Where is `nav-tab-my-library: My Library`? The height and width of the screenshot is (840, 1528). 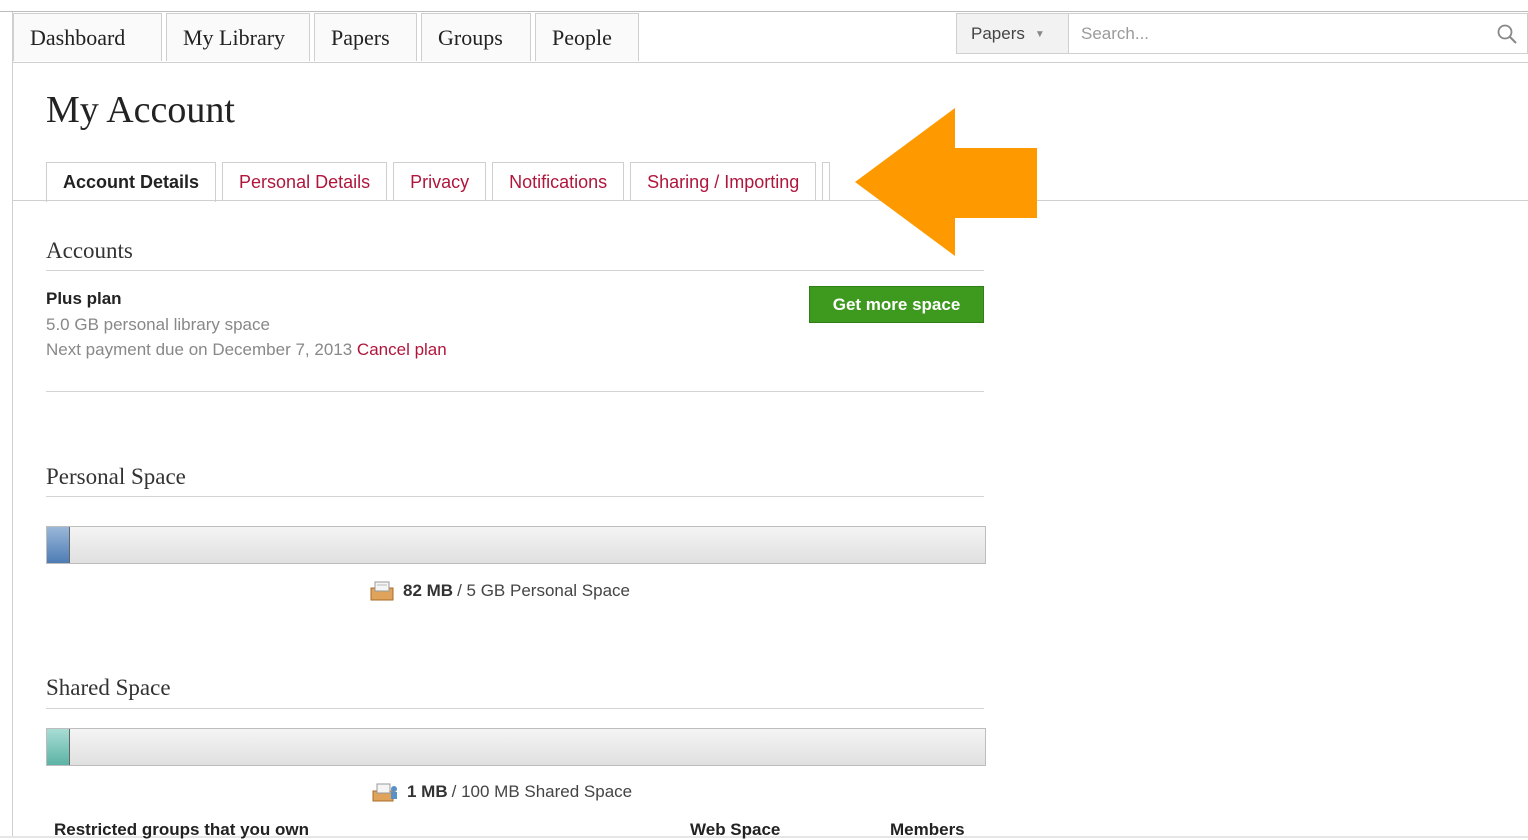
nav-tab-my-library: My Library is located at coordinates (238, 37).